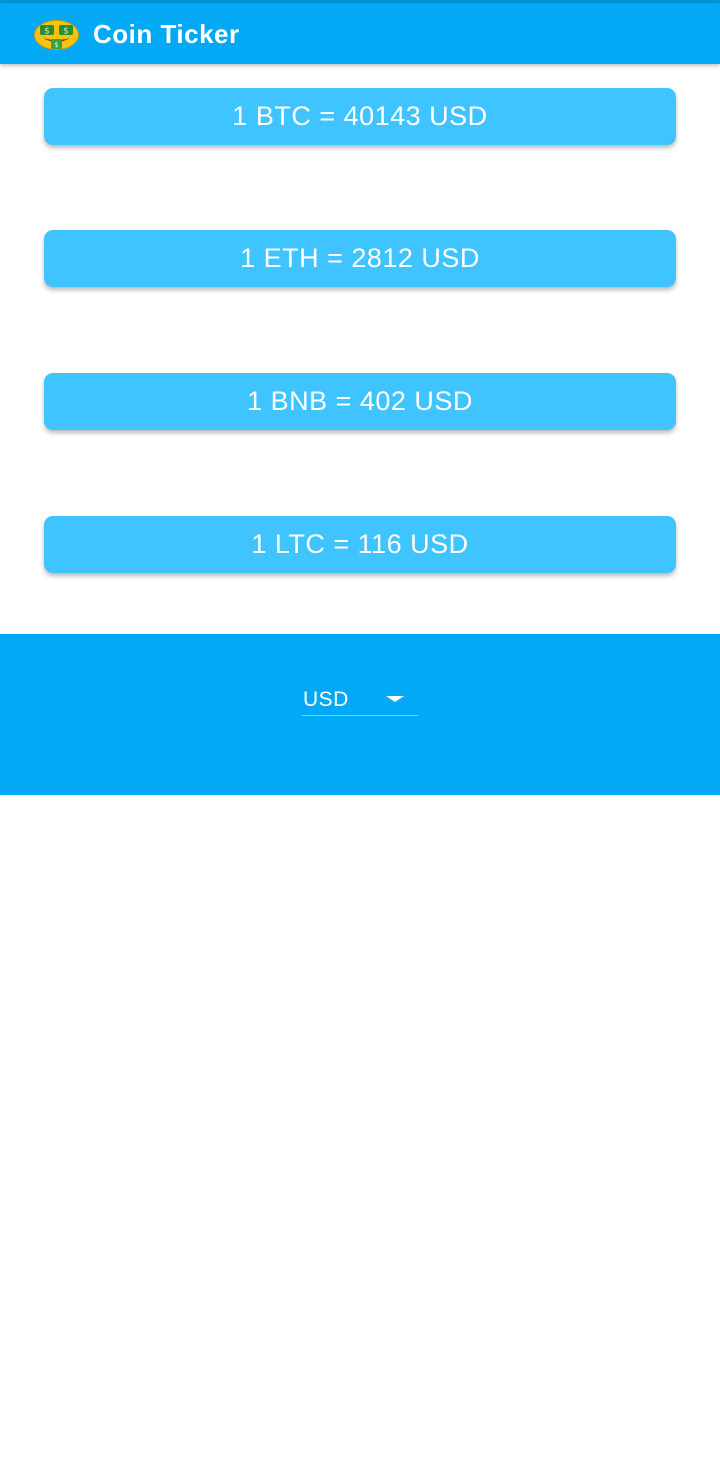  I want to click on rate-card-ltc: 1 LTC = 116 USD, so click(360, 544).